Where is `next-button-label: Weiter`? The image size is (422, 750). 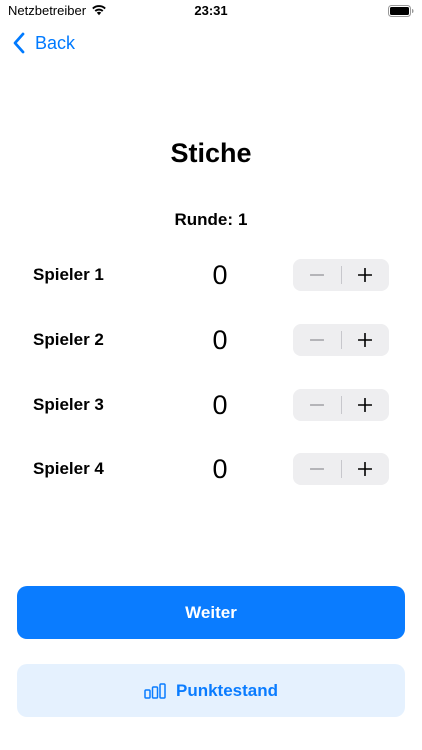 next-button-label: Weiter is located at coordinates (211, 612).